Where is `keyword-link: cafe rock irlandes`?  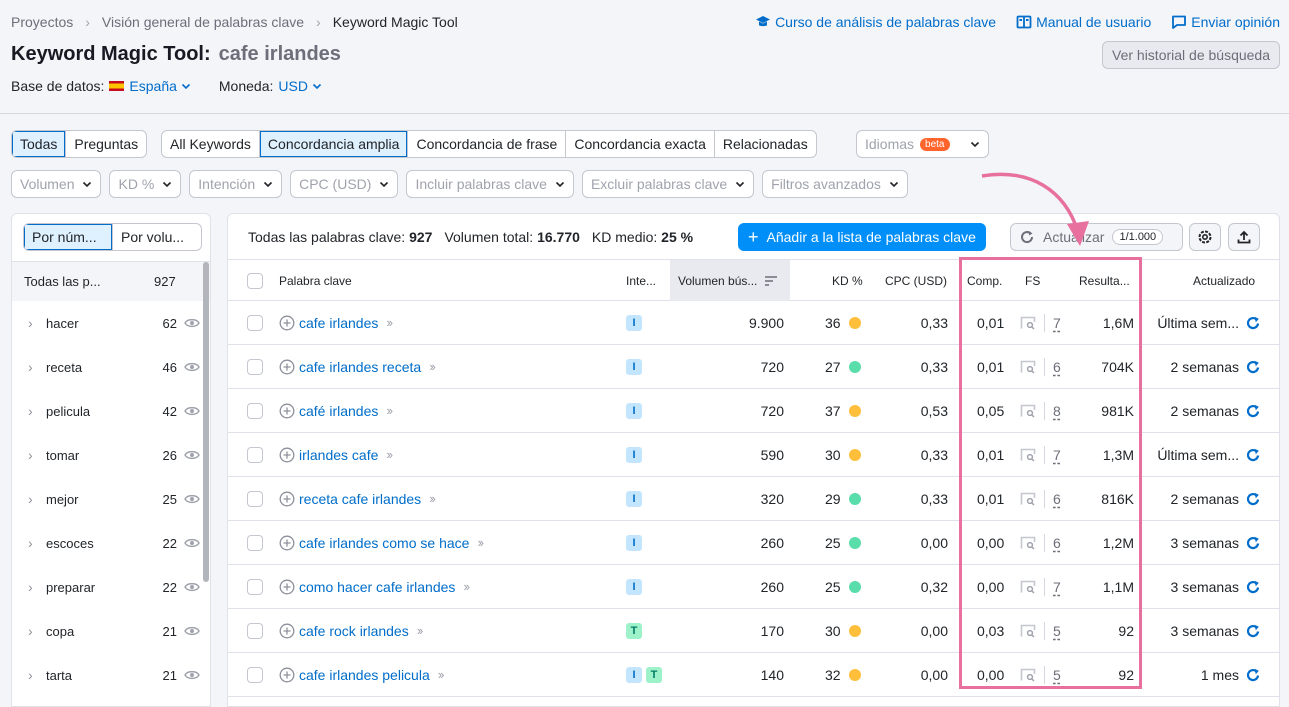
keyword-link: cafe rock irlandes is located at coordinates (354, 631).